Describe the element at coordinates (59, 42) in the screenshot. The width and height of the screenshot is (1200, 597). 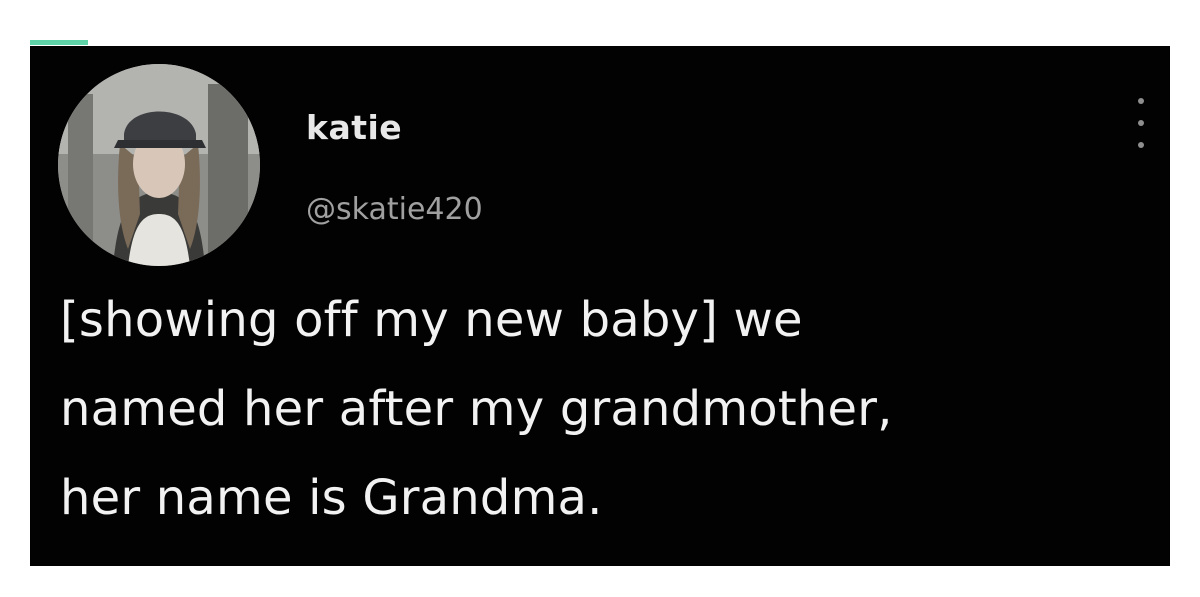
I see `accent-strip` at that location.